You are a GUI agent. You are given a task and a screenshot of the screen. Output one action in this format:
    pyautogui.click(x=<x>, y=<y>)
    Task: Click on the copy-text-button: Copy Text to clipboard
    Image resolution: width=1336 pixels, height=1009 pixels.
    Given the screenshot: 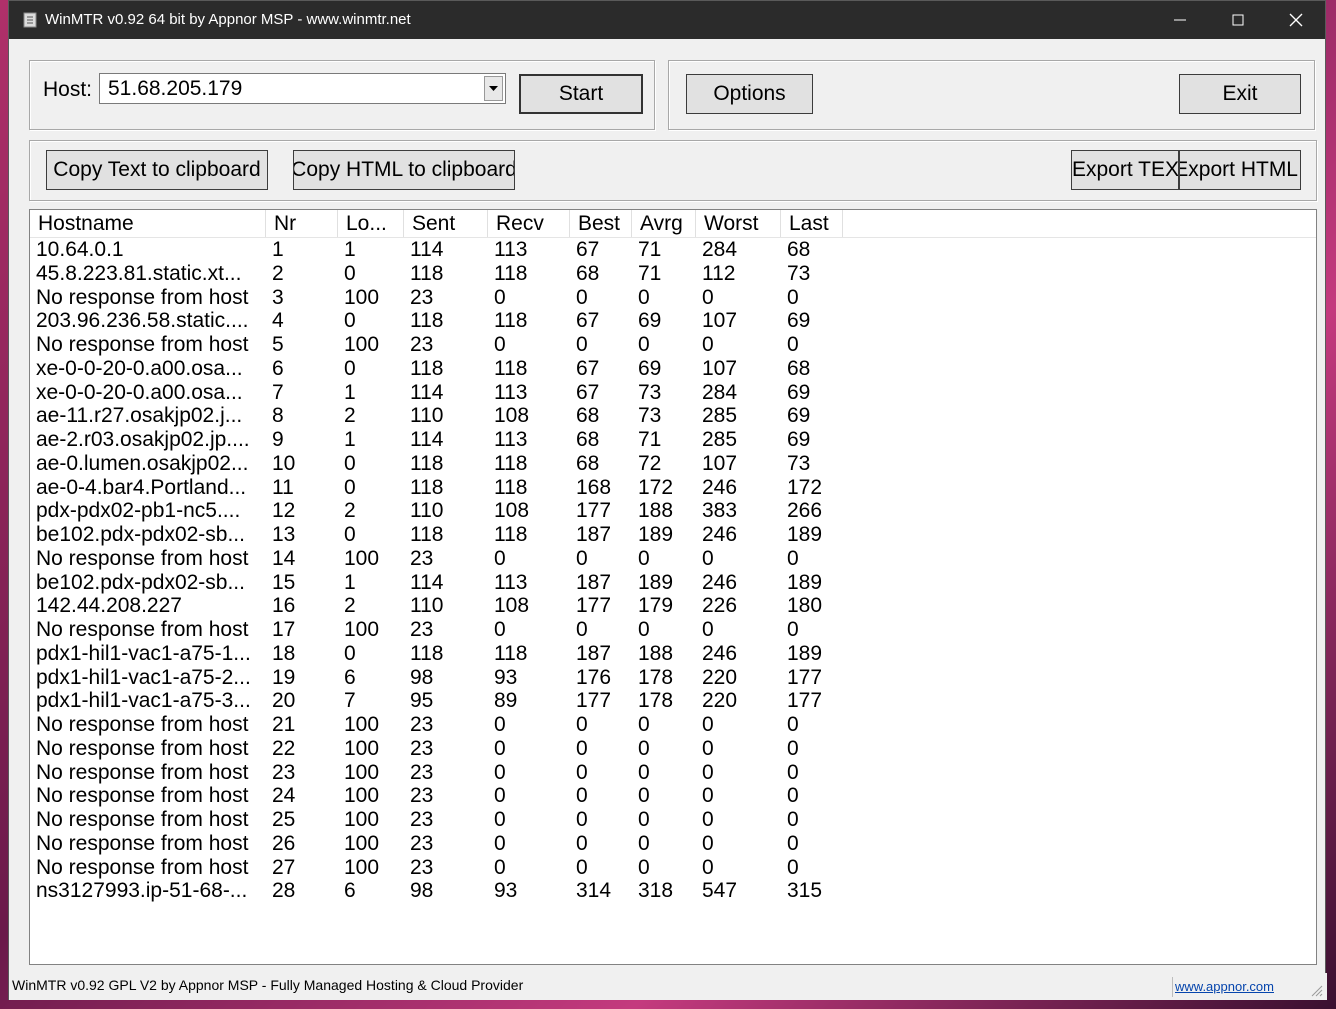 What is the action you would take?
    pyautogui.click(x=157, y=170)
    